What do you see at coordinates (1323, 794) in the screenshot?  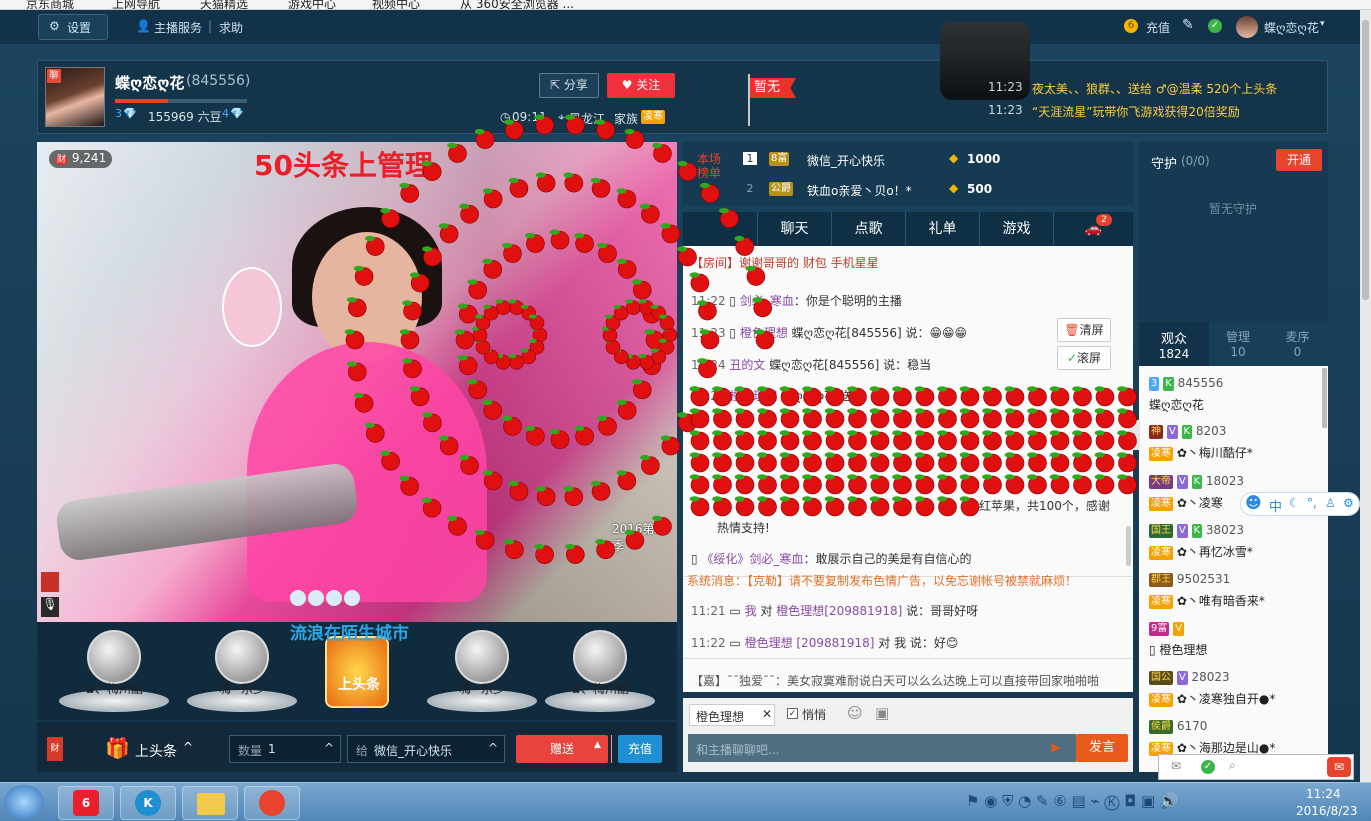 I see `clock-time: 11:24` at bounding box center [1323, 794].